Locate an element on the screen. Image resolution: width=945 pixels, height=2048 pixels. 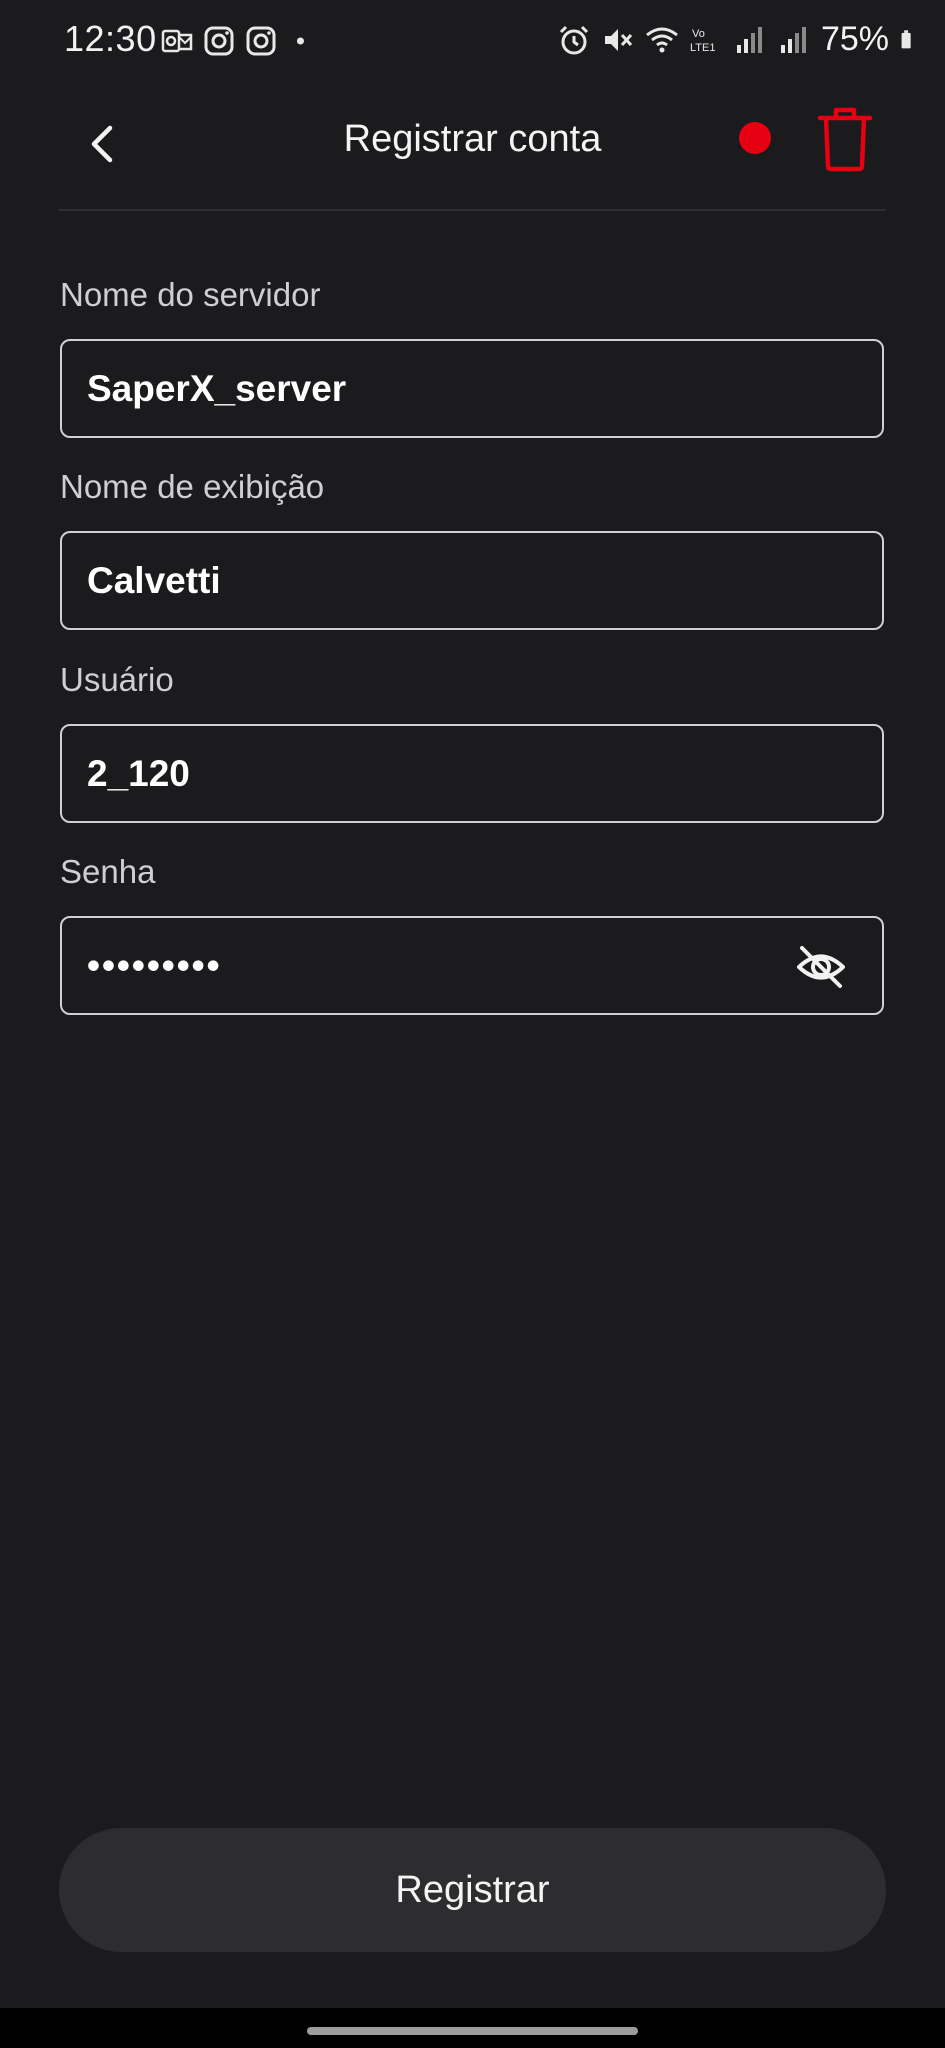
username-field is located at coordinates (472, 773).